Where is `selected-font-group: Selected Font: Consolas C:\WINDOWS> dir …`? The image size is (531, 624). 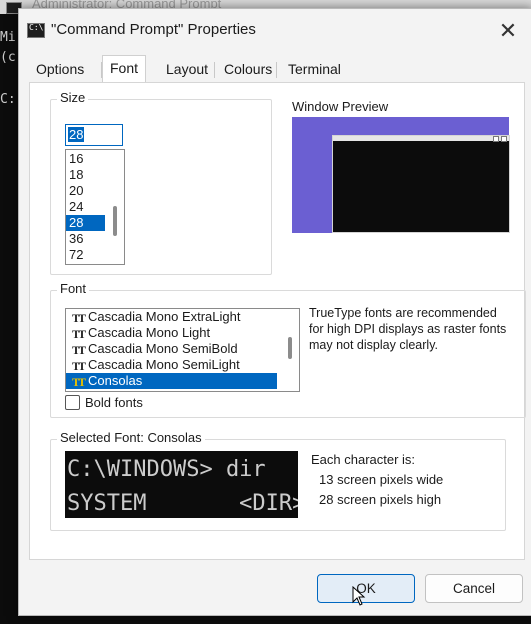
selected-font-group: Selected Font: Consolas C:\WINDOWS> dir … is located at coordinates (278, 480).